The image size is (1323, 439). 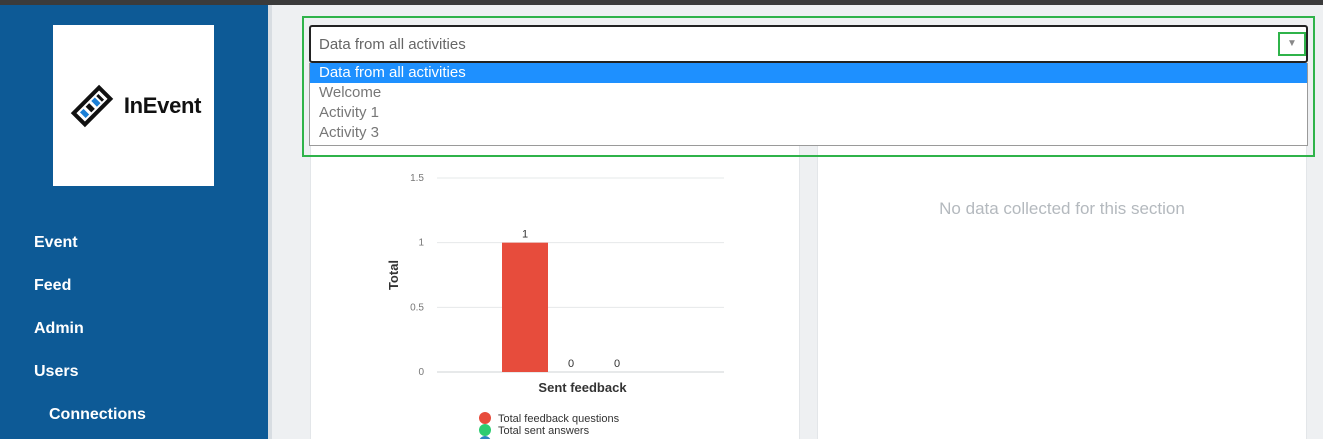 I want to click on activity-select-toggle: ▼, so click(x=1292, y=44).